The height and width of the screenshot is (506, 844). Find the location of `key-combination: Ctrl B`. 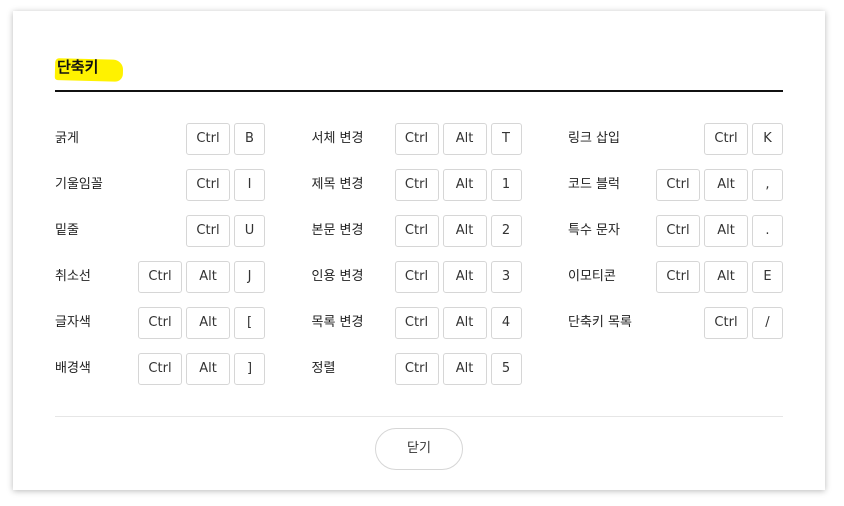

key-combination: Ctrl B is located at coordinates (225, 139).